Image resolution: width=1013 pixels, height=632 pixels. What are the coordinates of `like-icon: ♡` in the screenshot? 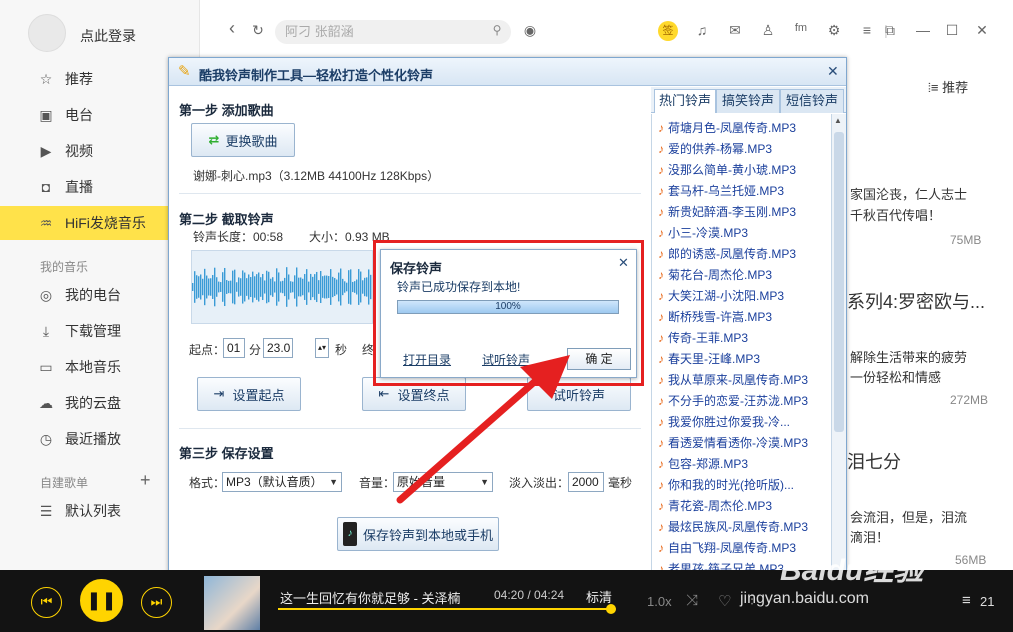 It's located at (724, 601).